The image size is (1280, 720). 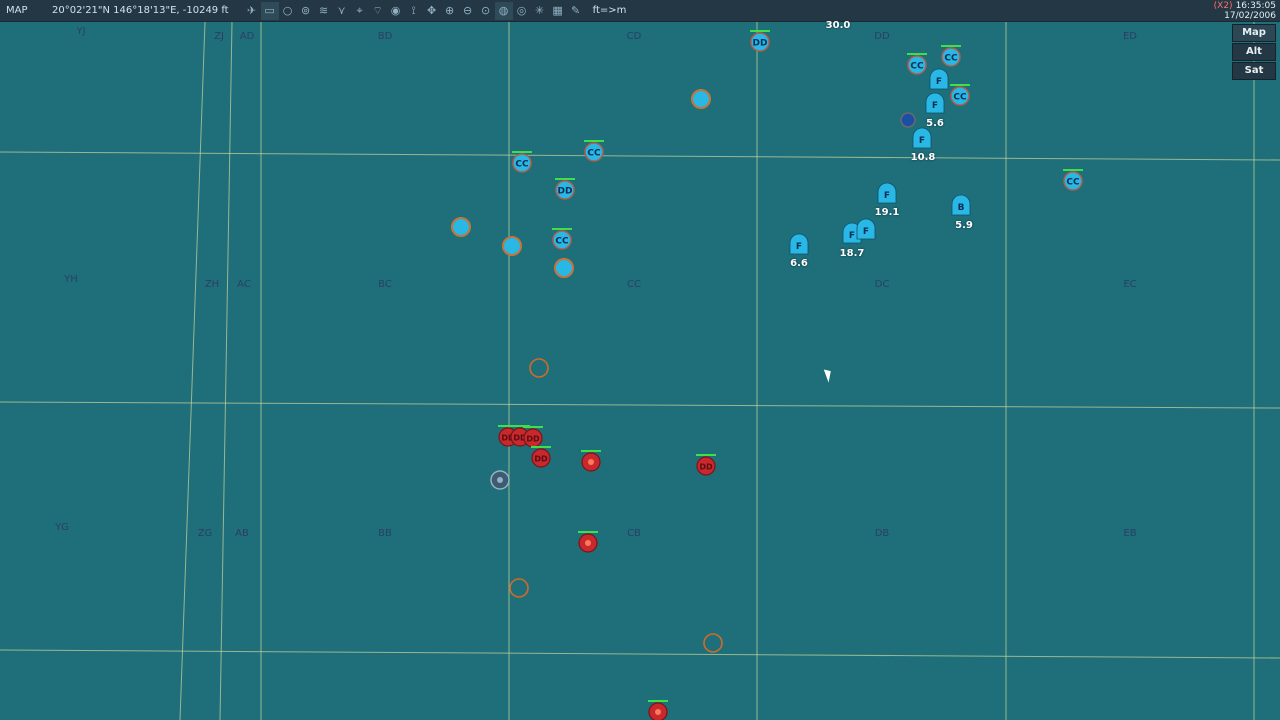 I want to click on tower-icon: ⟟, so click(x=414, y=11).